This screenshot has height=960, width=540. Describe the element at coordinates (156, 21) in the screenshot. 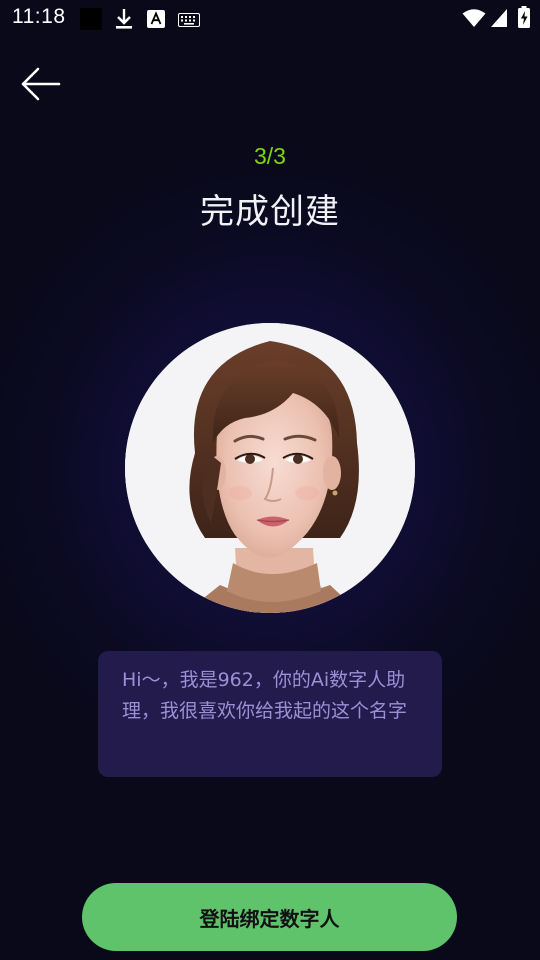

I see `font-a-icon` at that location.